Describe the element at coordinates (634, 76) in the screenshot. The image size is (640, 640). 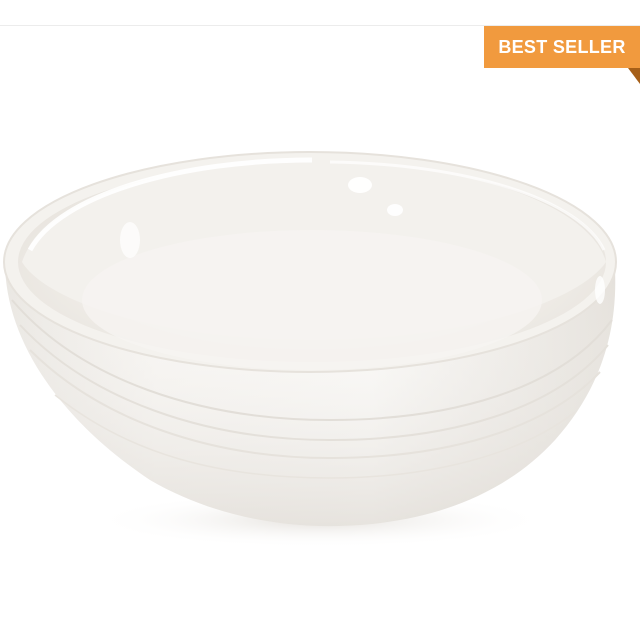
I see `badge-fold-corner` at that location.